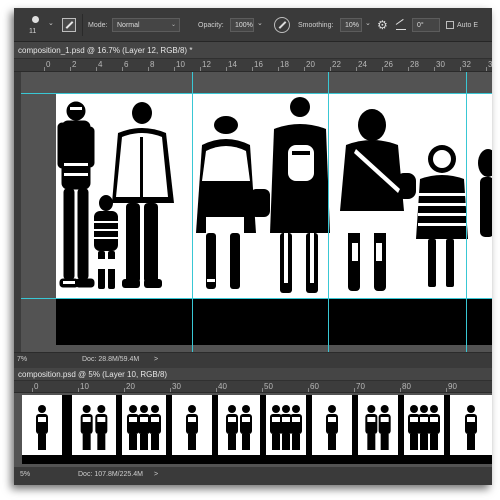 The image size is (500, 500). I want to click on mode-dropdown: Normal ⌄, so click(146, 25).